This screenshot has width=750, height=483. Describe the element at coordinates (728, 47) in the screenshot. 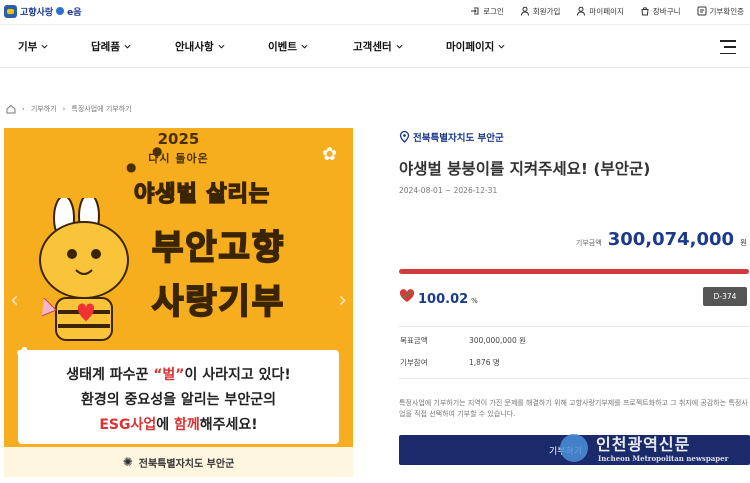

I see `menu-icon` at that location.